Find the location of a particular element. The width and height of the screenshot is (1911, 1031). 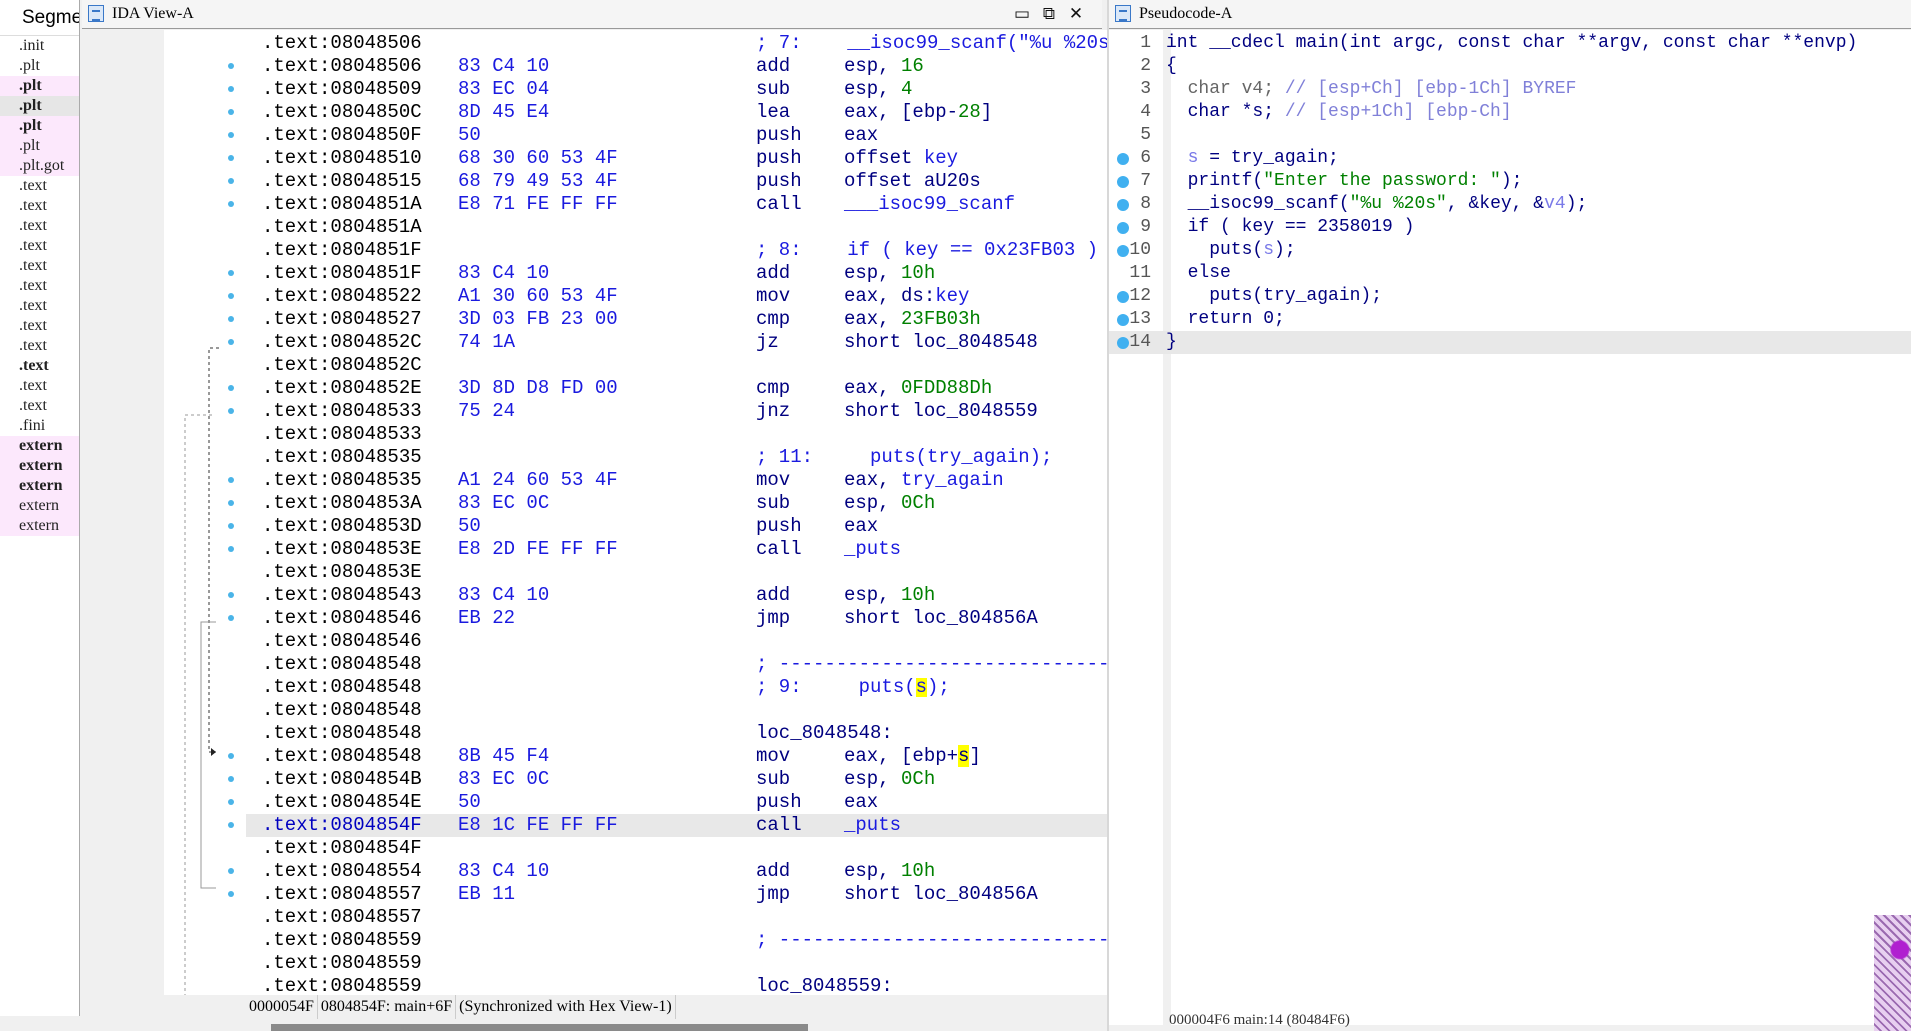

disasm-row: .text:0804854E 50 push eax is located at coordinates (702, 802).